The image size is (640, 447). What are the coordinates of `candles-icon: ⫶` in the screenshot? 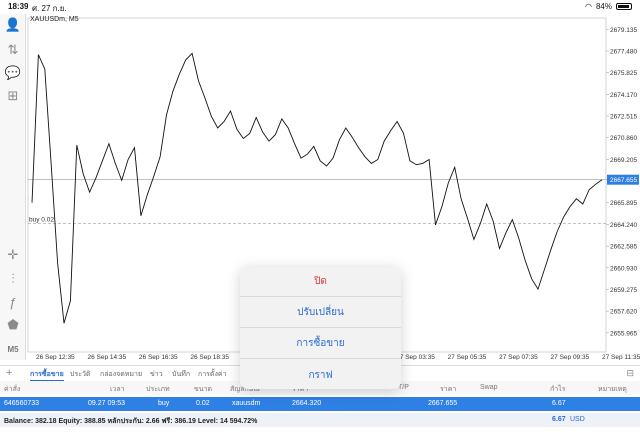 It's located at (13, 279).